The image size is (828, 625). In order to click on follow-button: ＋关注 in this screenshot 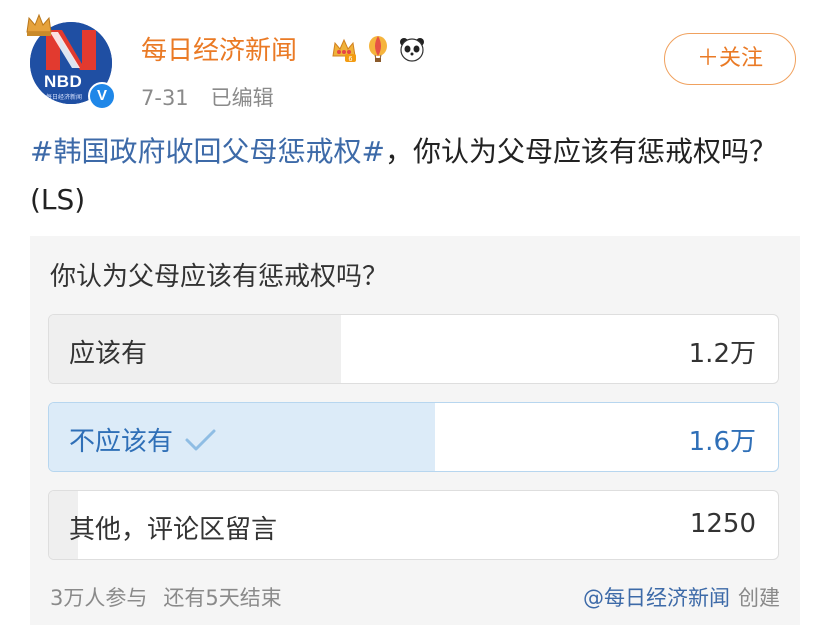, I will do `click(730, 59)`.